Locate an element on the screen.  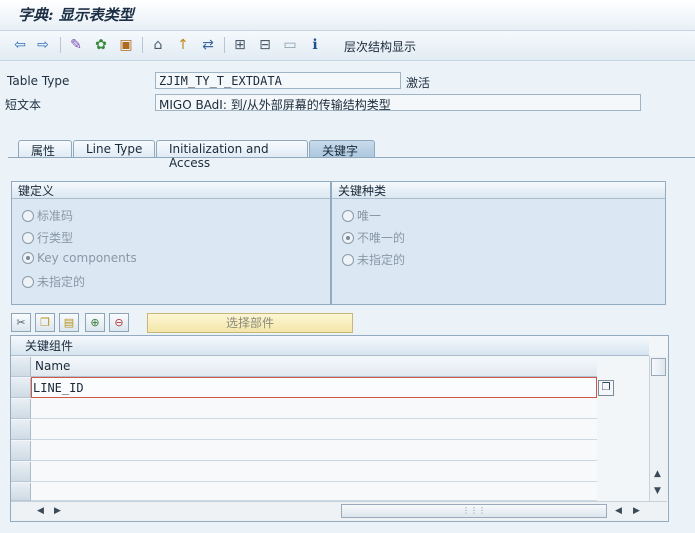
cut-icon: ✂ is located at coordinates (21, 322).